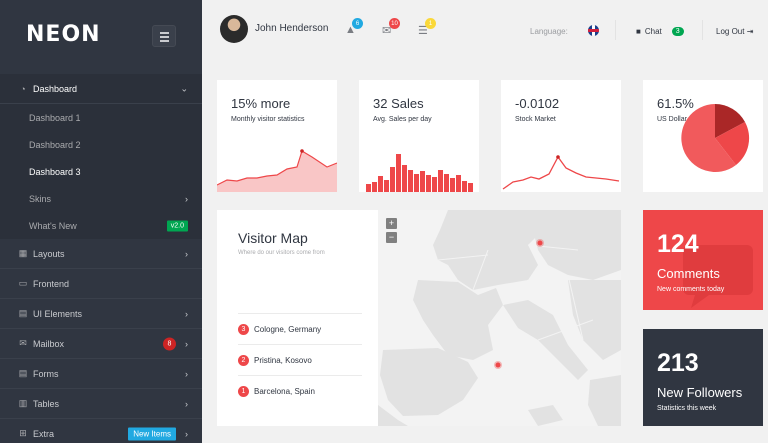 This screenshot has width=768, height=443. I want to click on comments-label: Comments, so click(688, 273).